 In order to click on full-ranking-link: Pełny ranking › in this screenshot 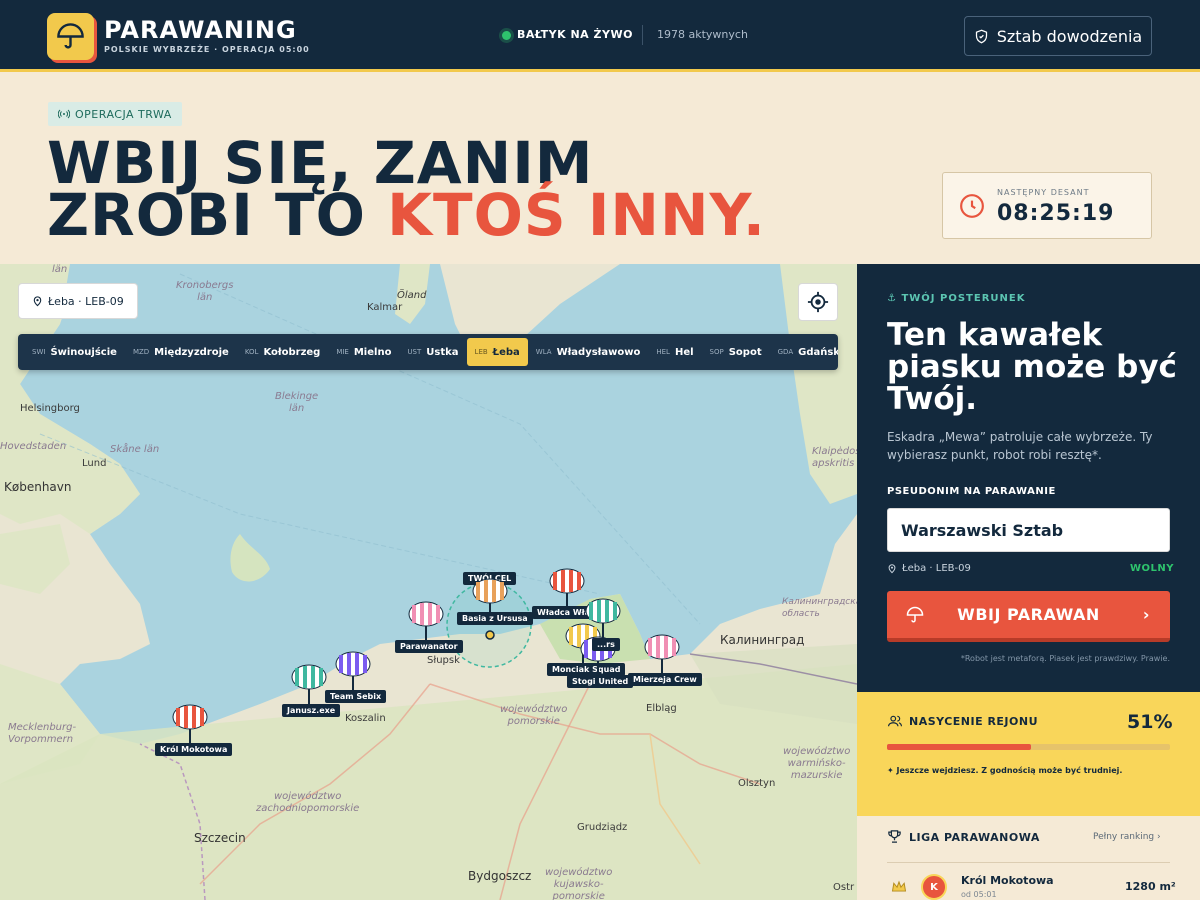, I will do `click(1127, 837)`.